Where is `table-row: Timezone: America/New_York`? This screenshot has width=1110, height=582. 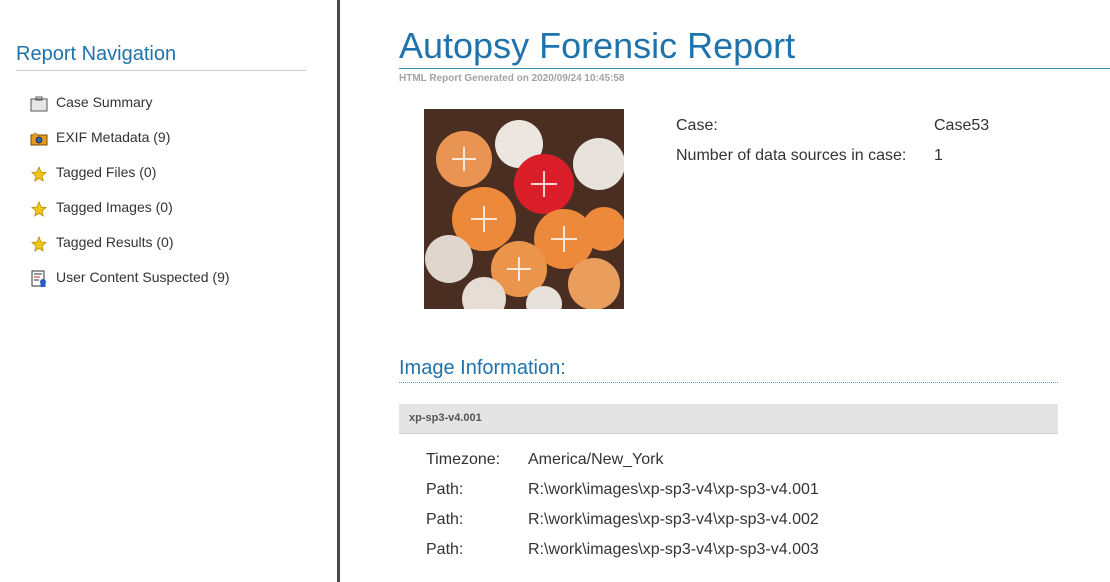
table-row: Timezone: America/New_York is located at coordinates (726, 466).